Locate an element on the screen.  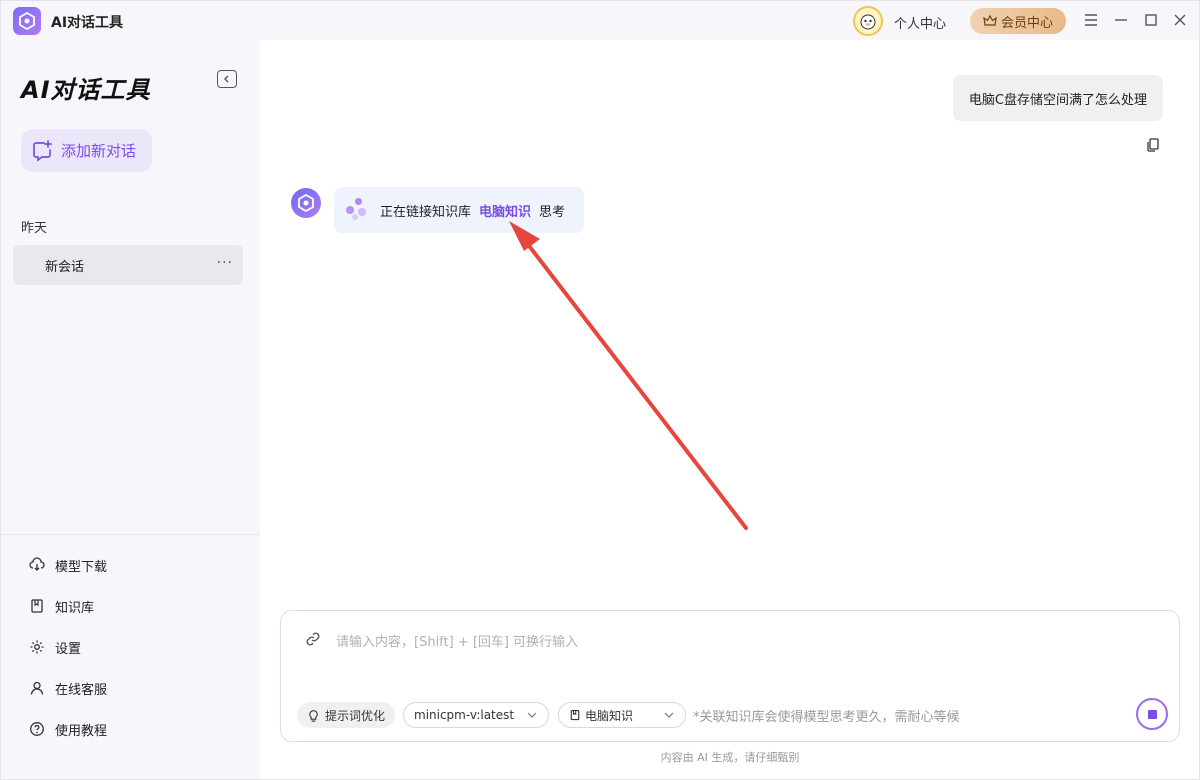
sidebar-item-label: 使用教程 is located at coordinates (81, 731).